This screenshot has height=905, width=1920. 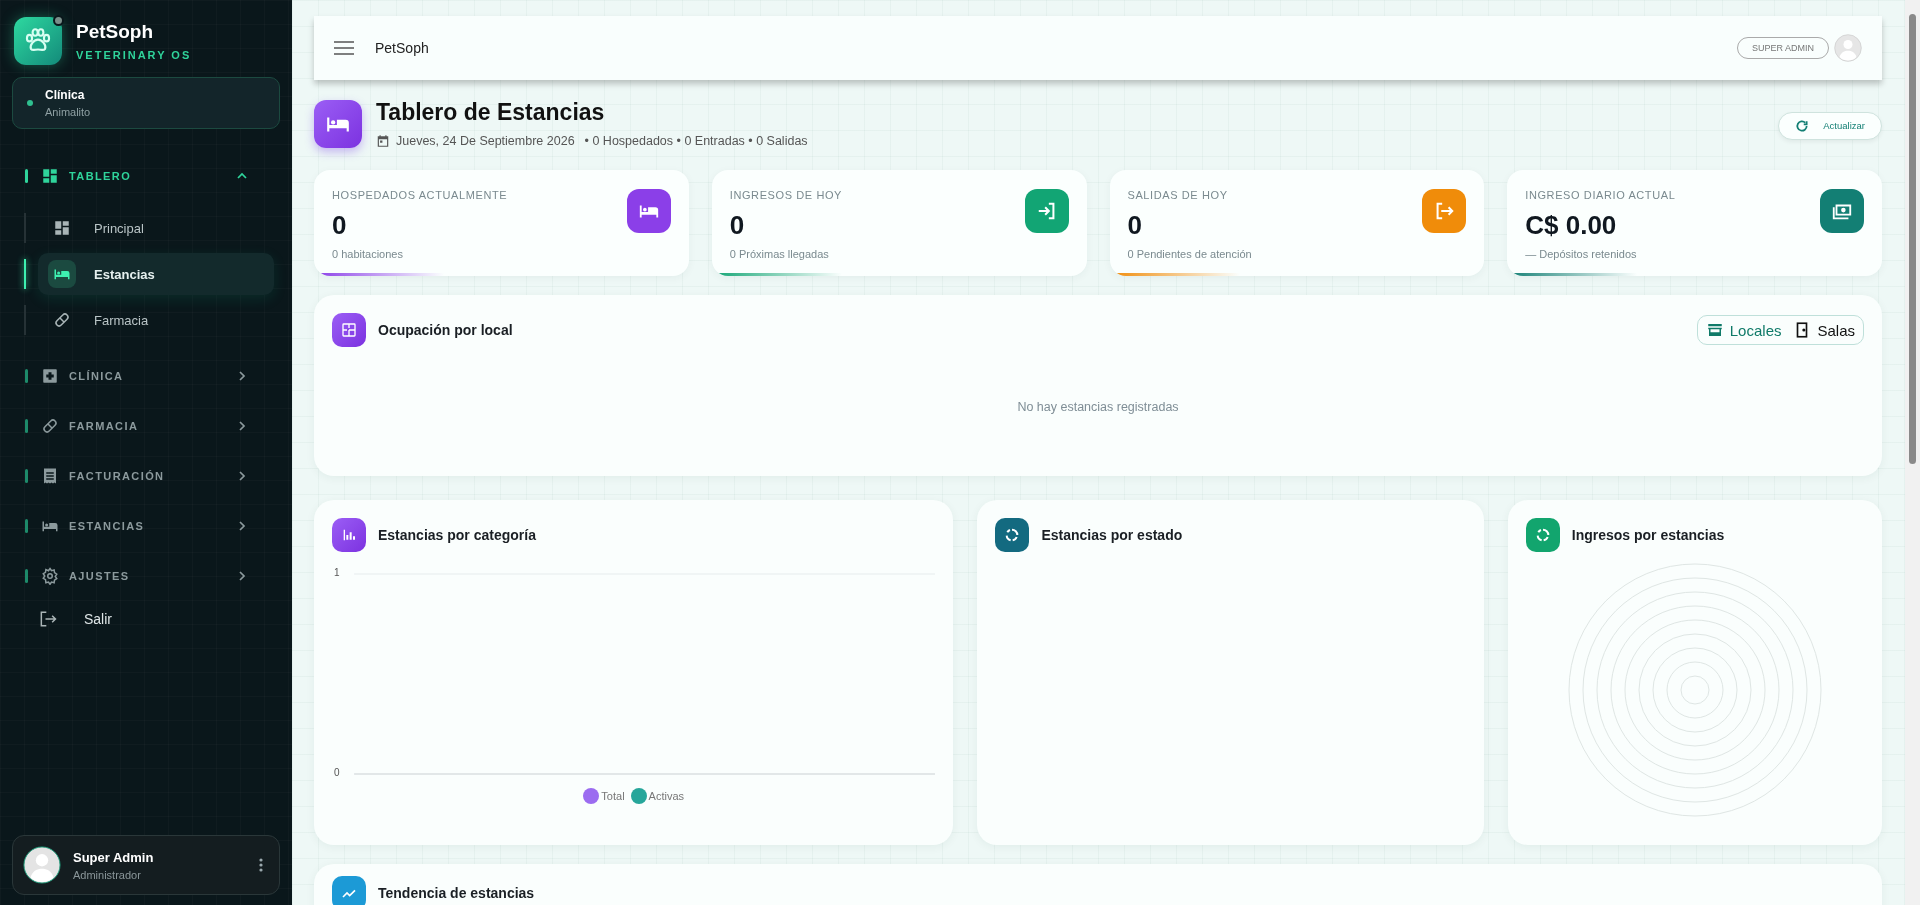 I want to click on legend-item: Total, so click(x=604, y=796).